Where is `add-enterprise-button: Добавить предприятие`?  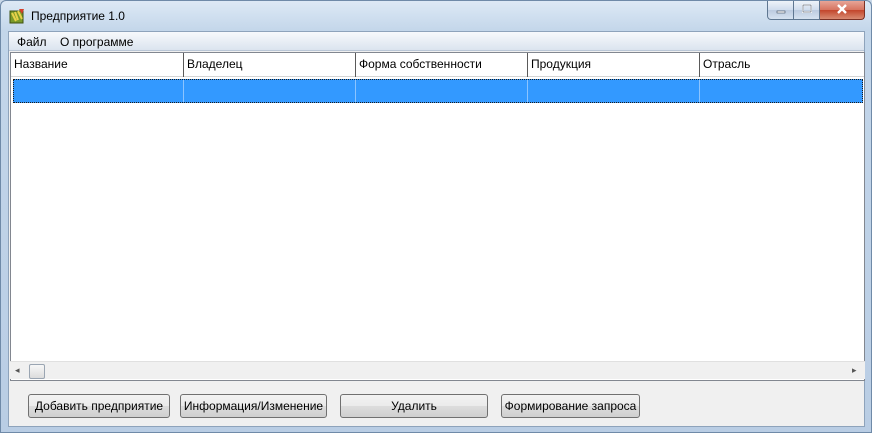 add-enterprise-button: Добавить предприятие is located at coordinates (99, 406).